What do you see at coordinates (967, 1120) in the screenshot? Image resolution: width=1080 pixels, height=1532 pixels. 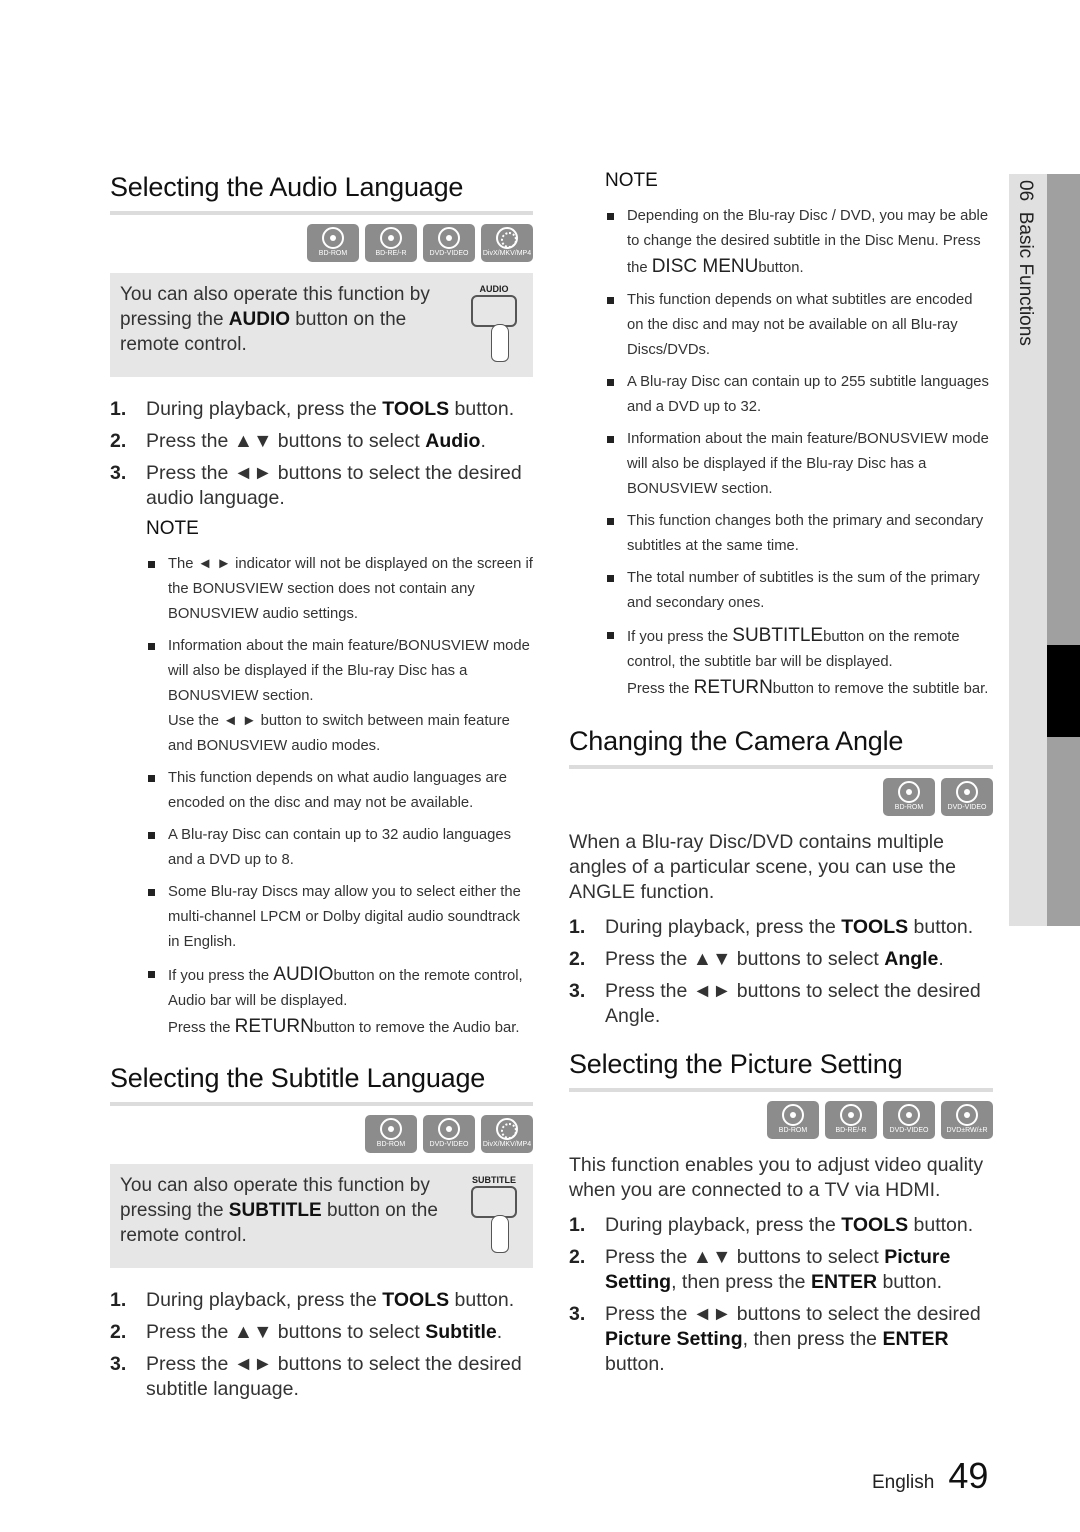 I see `dvd-rw-r-icon: DVD±RW/±R` at bounding box center [967, 1120].